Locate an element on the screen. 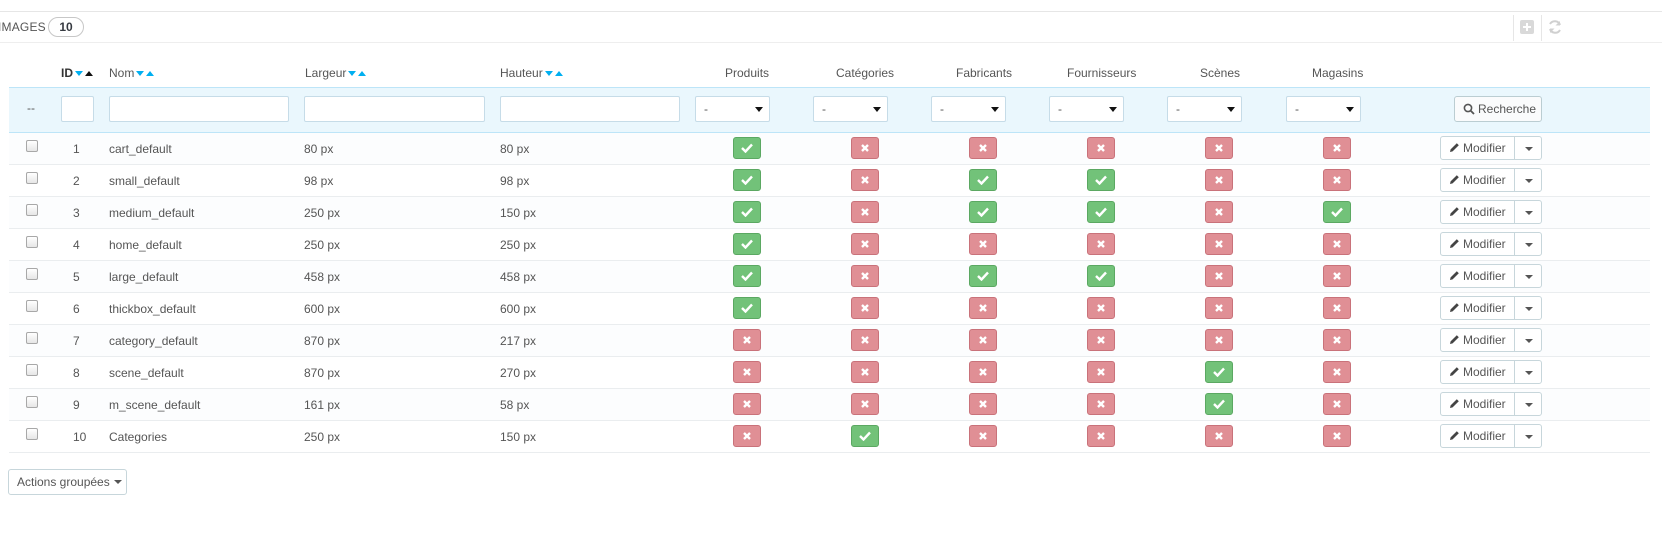 The height and width of the screenshot is (540, 1662). column-header-id: ID is located at coordinates (77, 73).